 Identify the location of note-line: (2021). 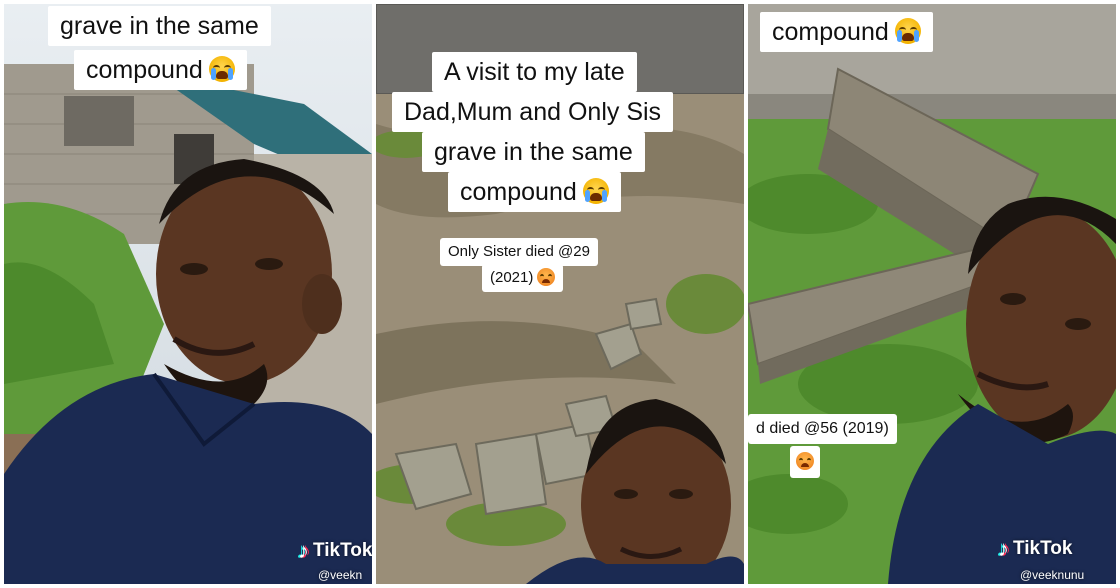
(523, 278).